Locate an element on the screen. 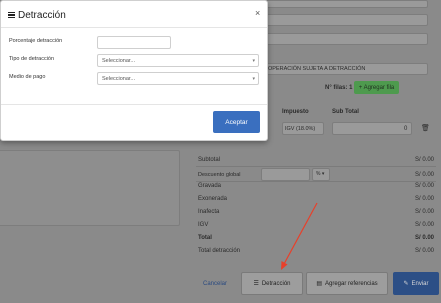 This screenshot has width=441, height=303. accept-label: Aceptar is located at coordinates (236, 122).